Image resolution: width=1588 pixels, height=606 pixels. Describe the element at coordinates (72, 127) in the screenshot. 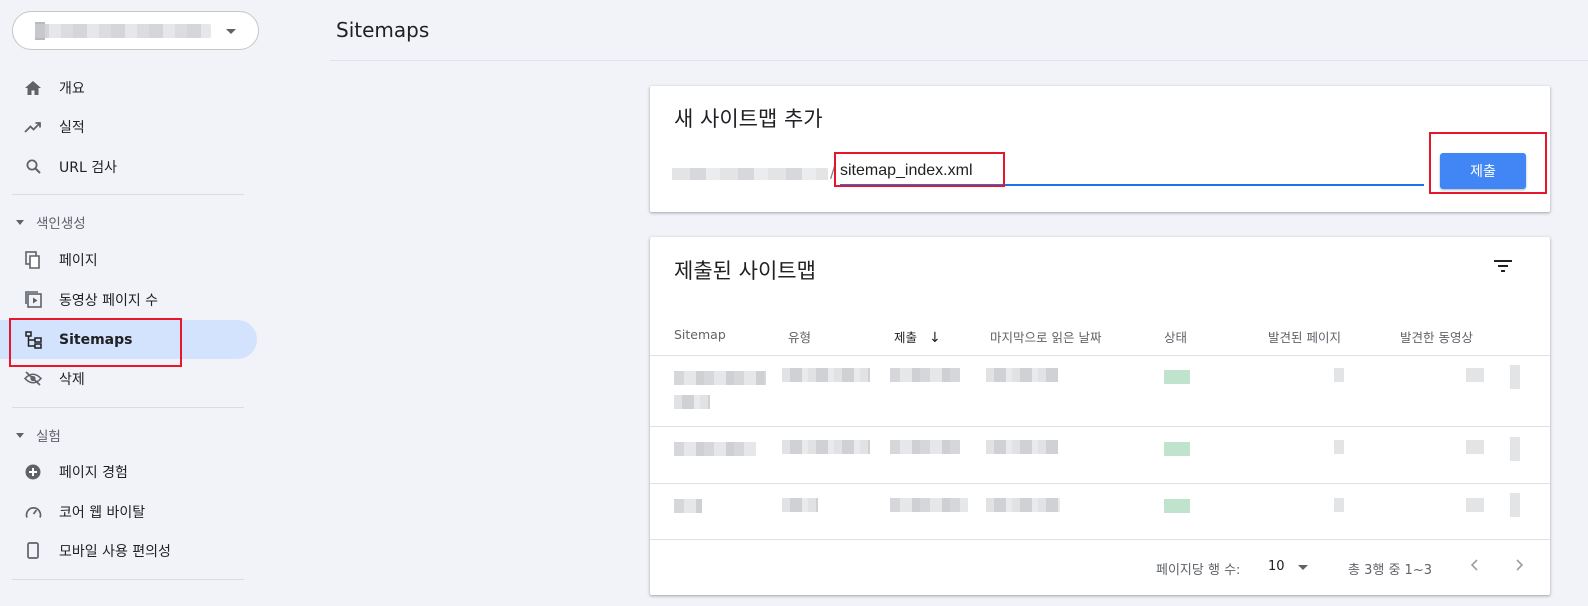

I see `sidebar-item-label: 실적` at that location.